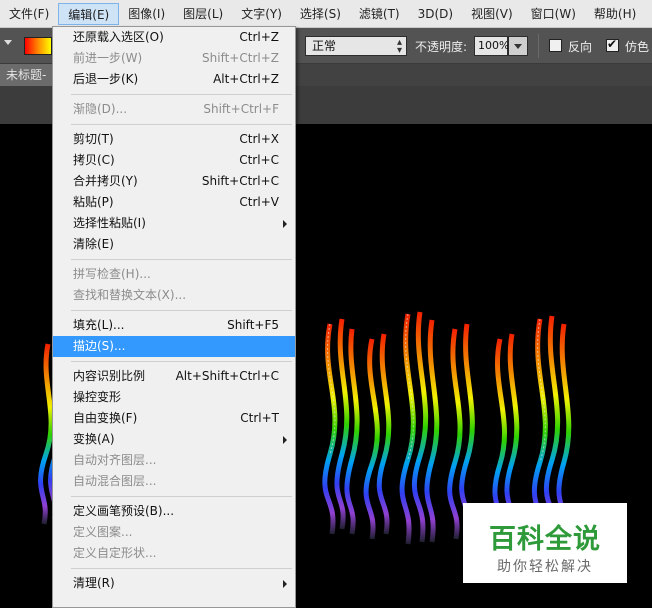 The height and width of the screenshot is (608, 652). Describe the element at coordinates (93, 202) in the screenshot. I see `menu-item-label: 粘贴(P)` at that location.